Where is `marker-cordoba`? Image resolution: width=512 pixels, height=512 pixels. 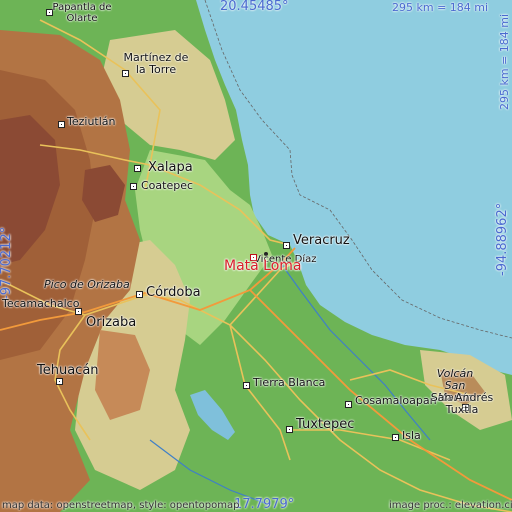
marker-cordoba is located at coordinates (139, 294).